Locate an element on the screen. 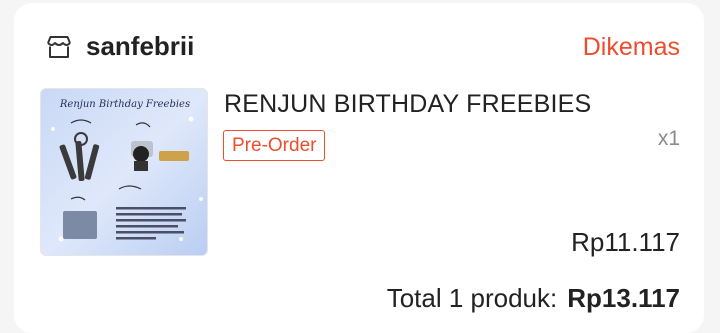 The image size is (720, 333). preorder-badge: Pre-Order is located at coordinates (274, 145).